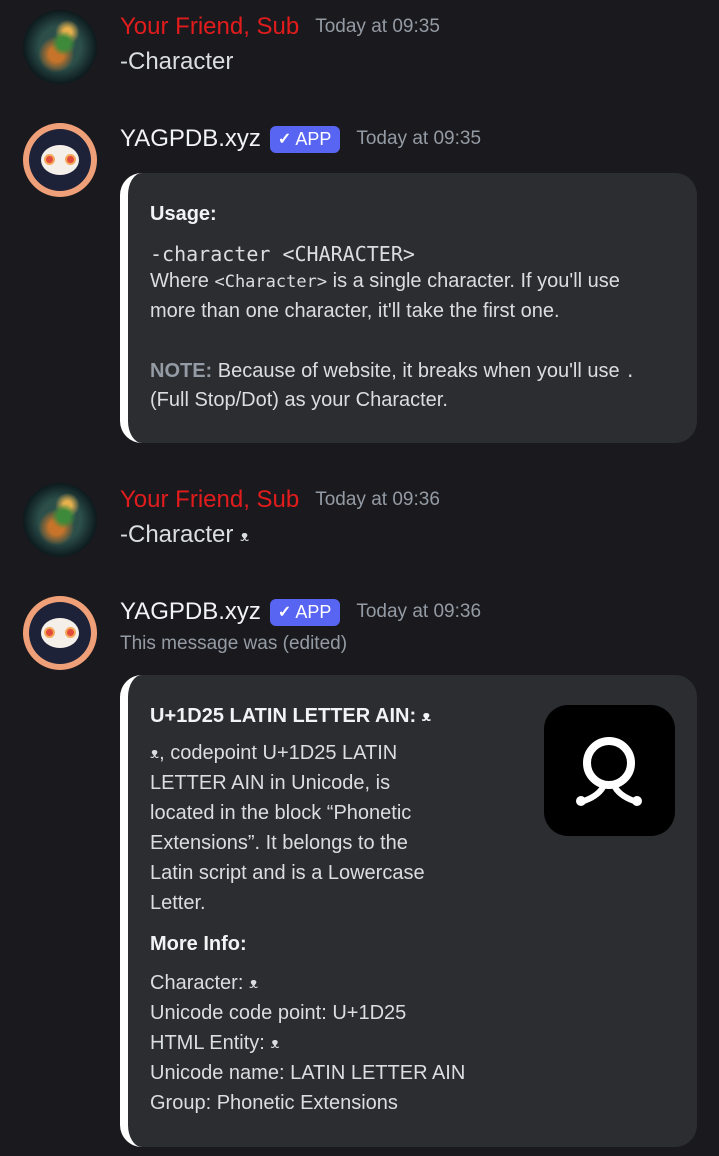 The image size is (719, 1156). I want to click on message-header: YAGPDB.xyz ✓ APP Today at 09:35, so click(300, 139).